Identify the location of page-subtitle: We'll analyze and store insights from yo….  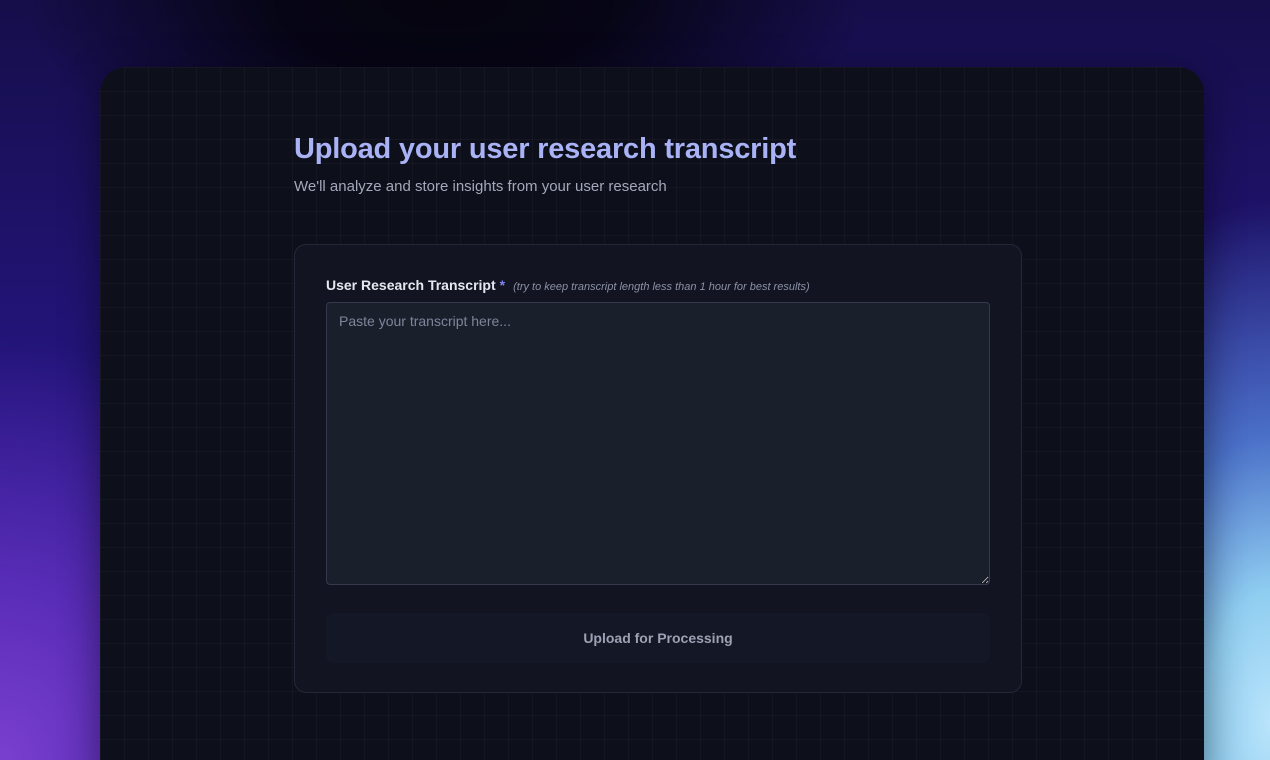
(480, 186).